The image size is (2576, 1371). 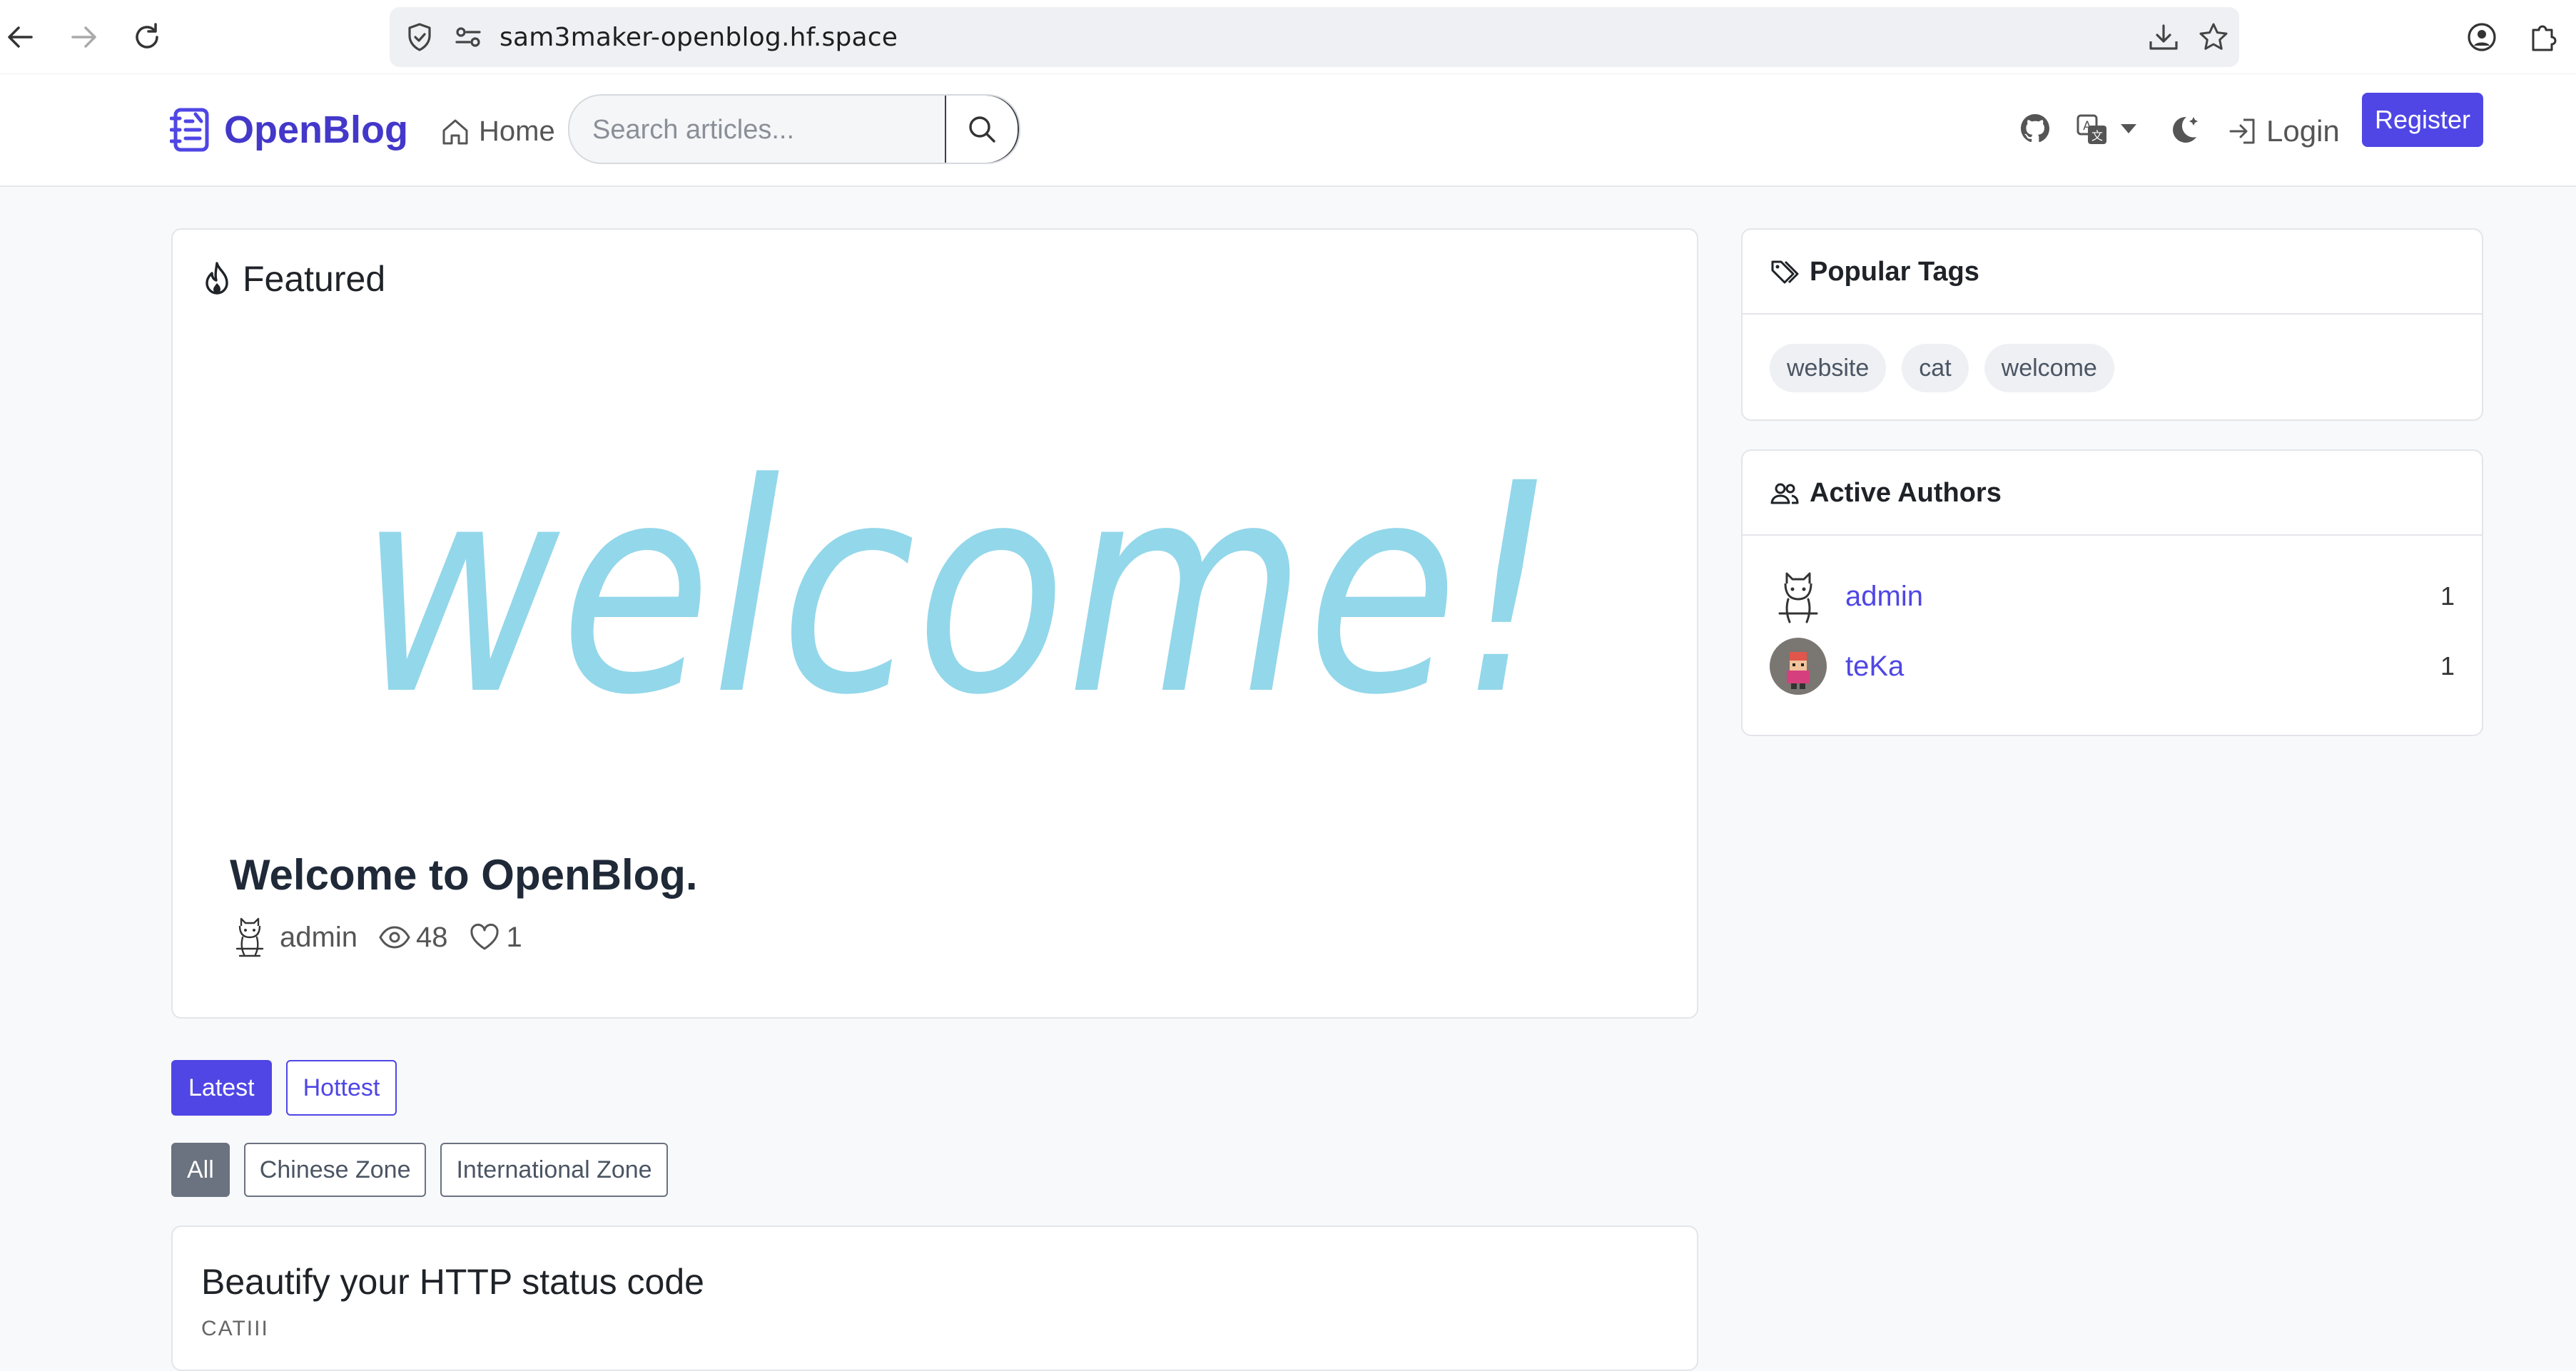 I want to click on article-snippet: CATIII, so click(x=235, y=1329).